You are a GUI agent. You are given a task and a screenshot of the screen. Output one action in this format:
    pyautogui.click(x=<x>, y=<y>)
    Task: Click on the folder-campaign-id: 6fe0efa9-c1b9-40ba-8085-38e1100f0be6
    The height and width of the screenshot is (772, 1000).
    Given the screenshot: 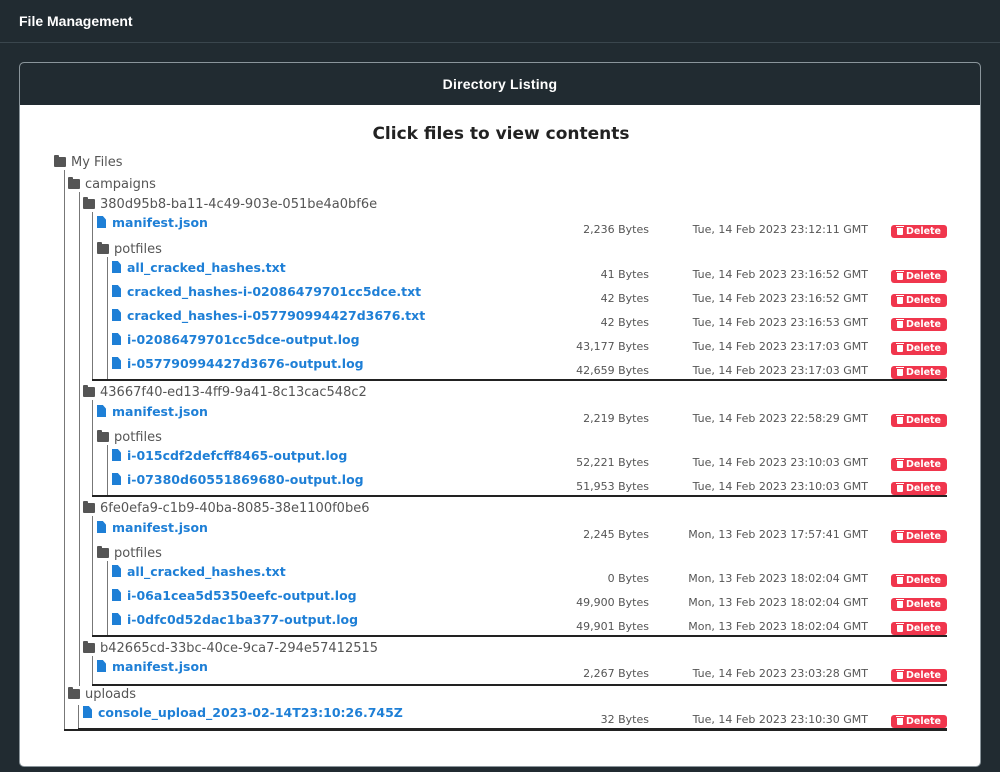 What is the action you would take?
    pyautogui.click(x=226, y=508)
    